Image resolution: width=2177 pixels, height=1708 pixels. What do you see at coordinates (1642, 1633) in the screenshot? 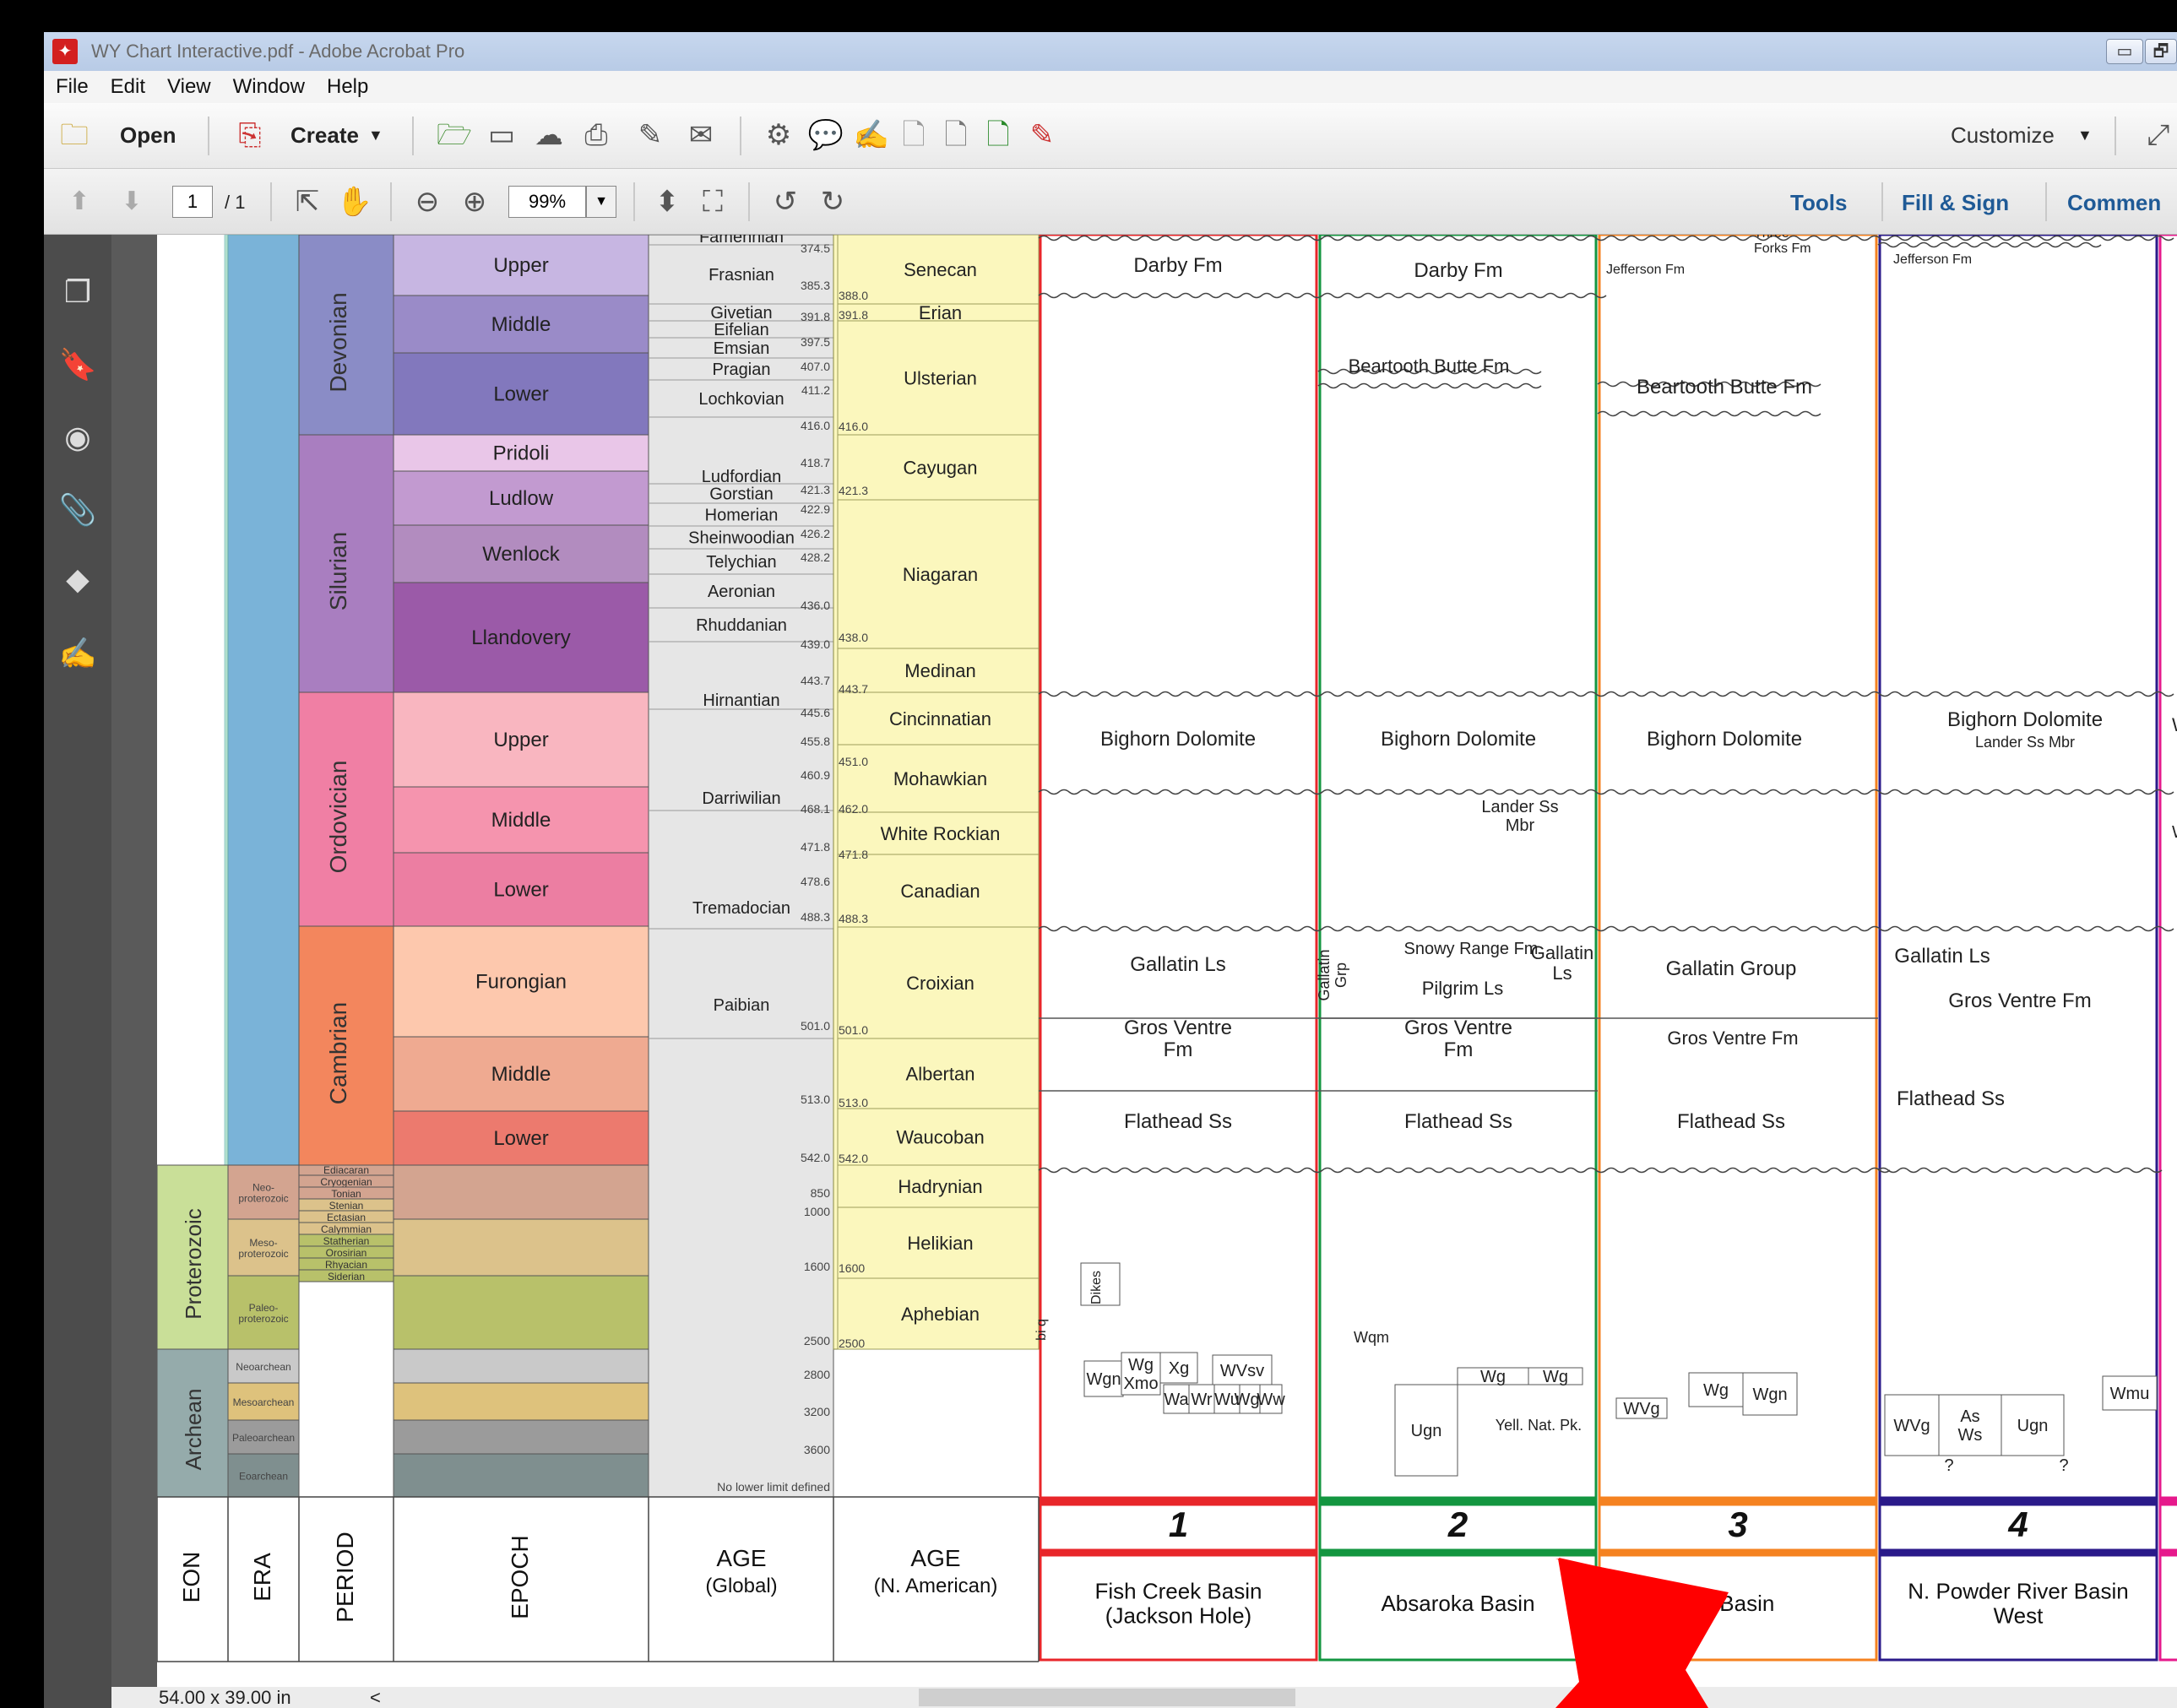
I see `red-arrow` at bounding box center [1642, 1633].